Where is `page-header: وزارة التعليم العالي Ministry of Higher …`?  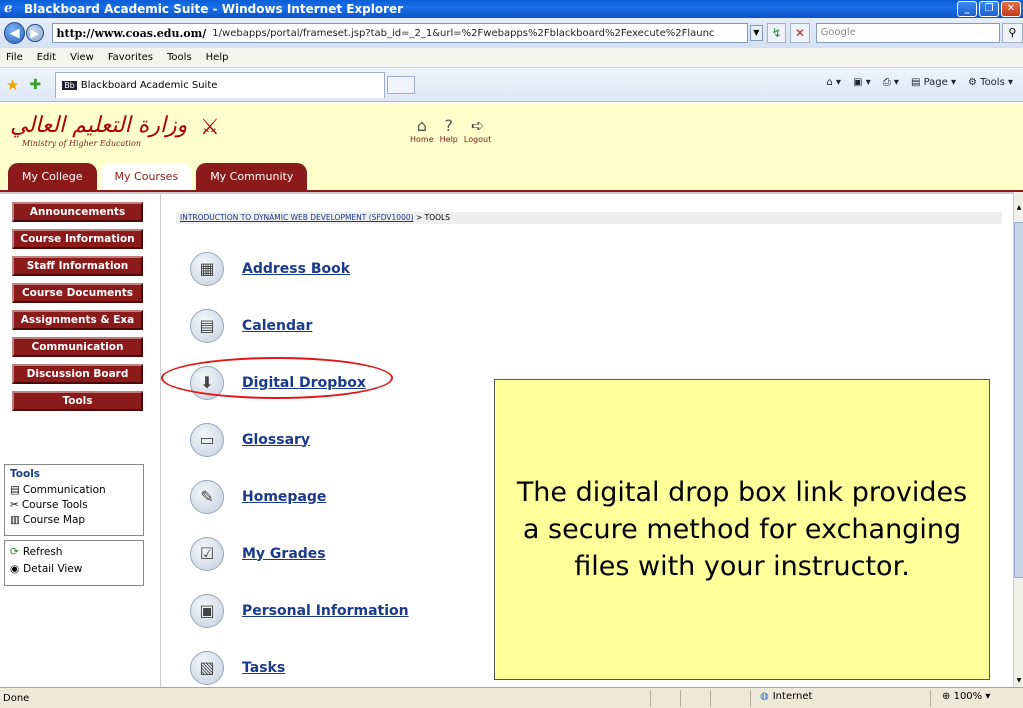 page-header: وزارة التعليم العالي Ministry of Higher … is located at coordinates (511, 147).